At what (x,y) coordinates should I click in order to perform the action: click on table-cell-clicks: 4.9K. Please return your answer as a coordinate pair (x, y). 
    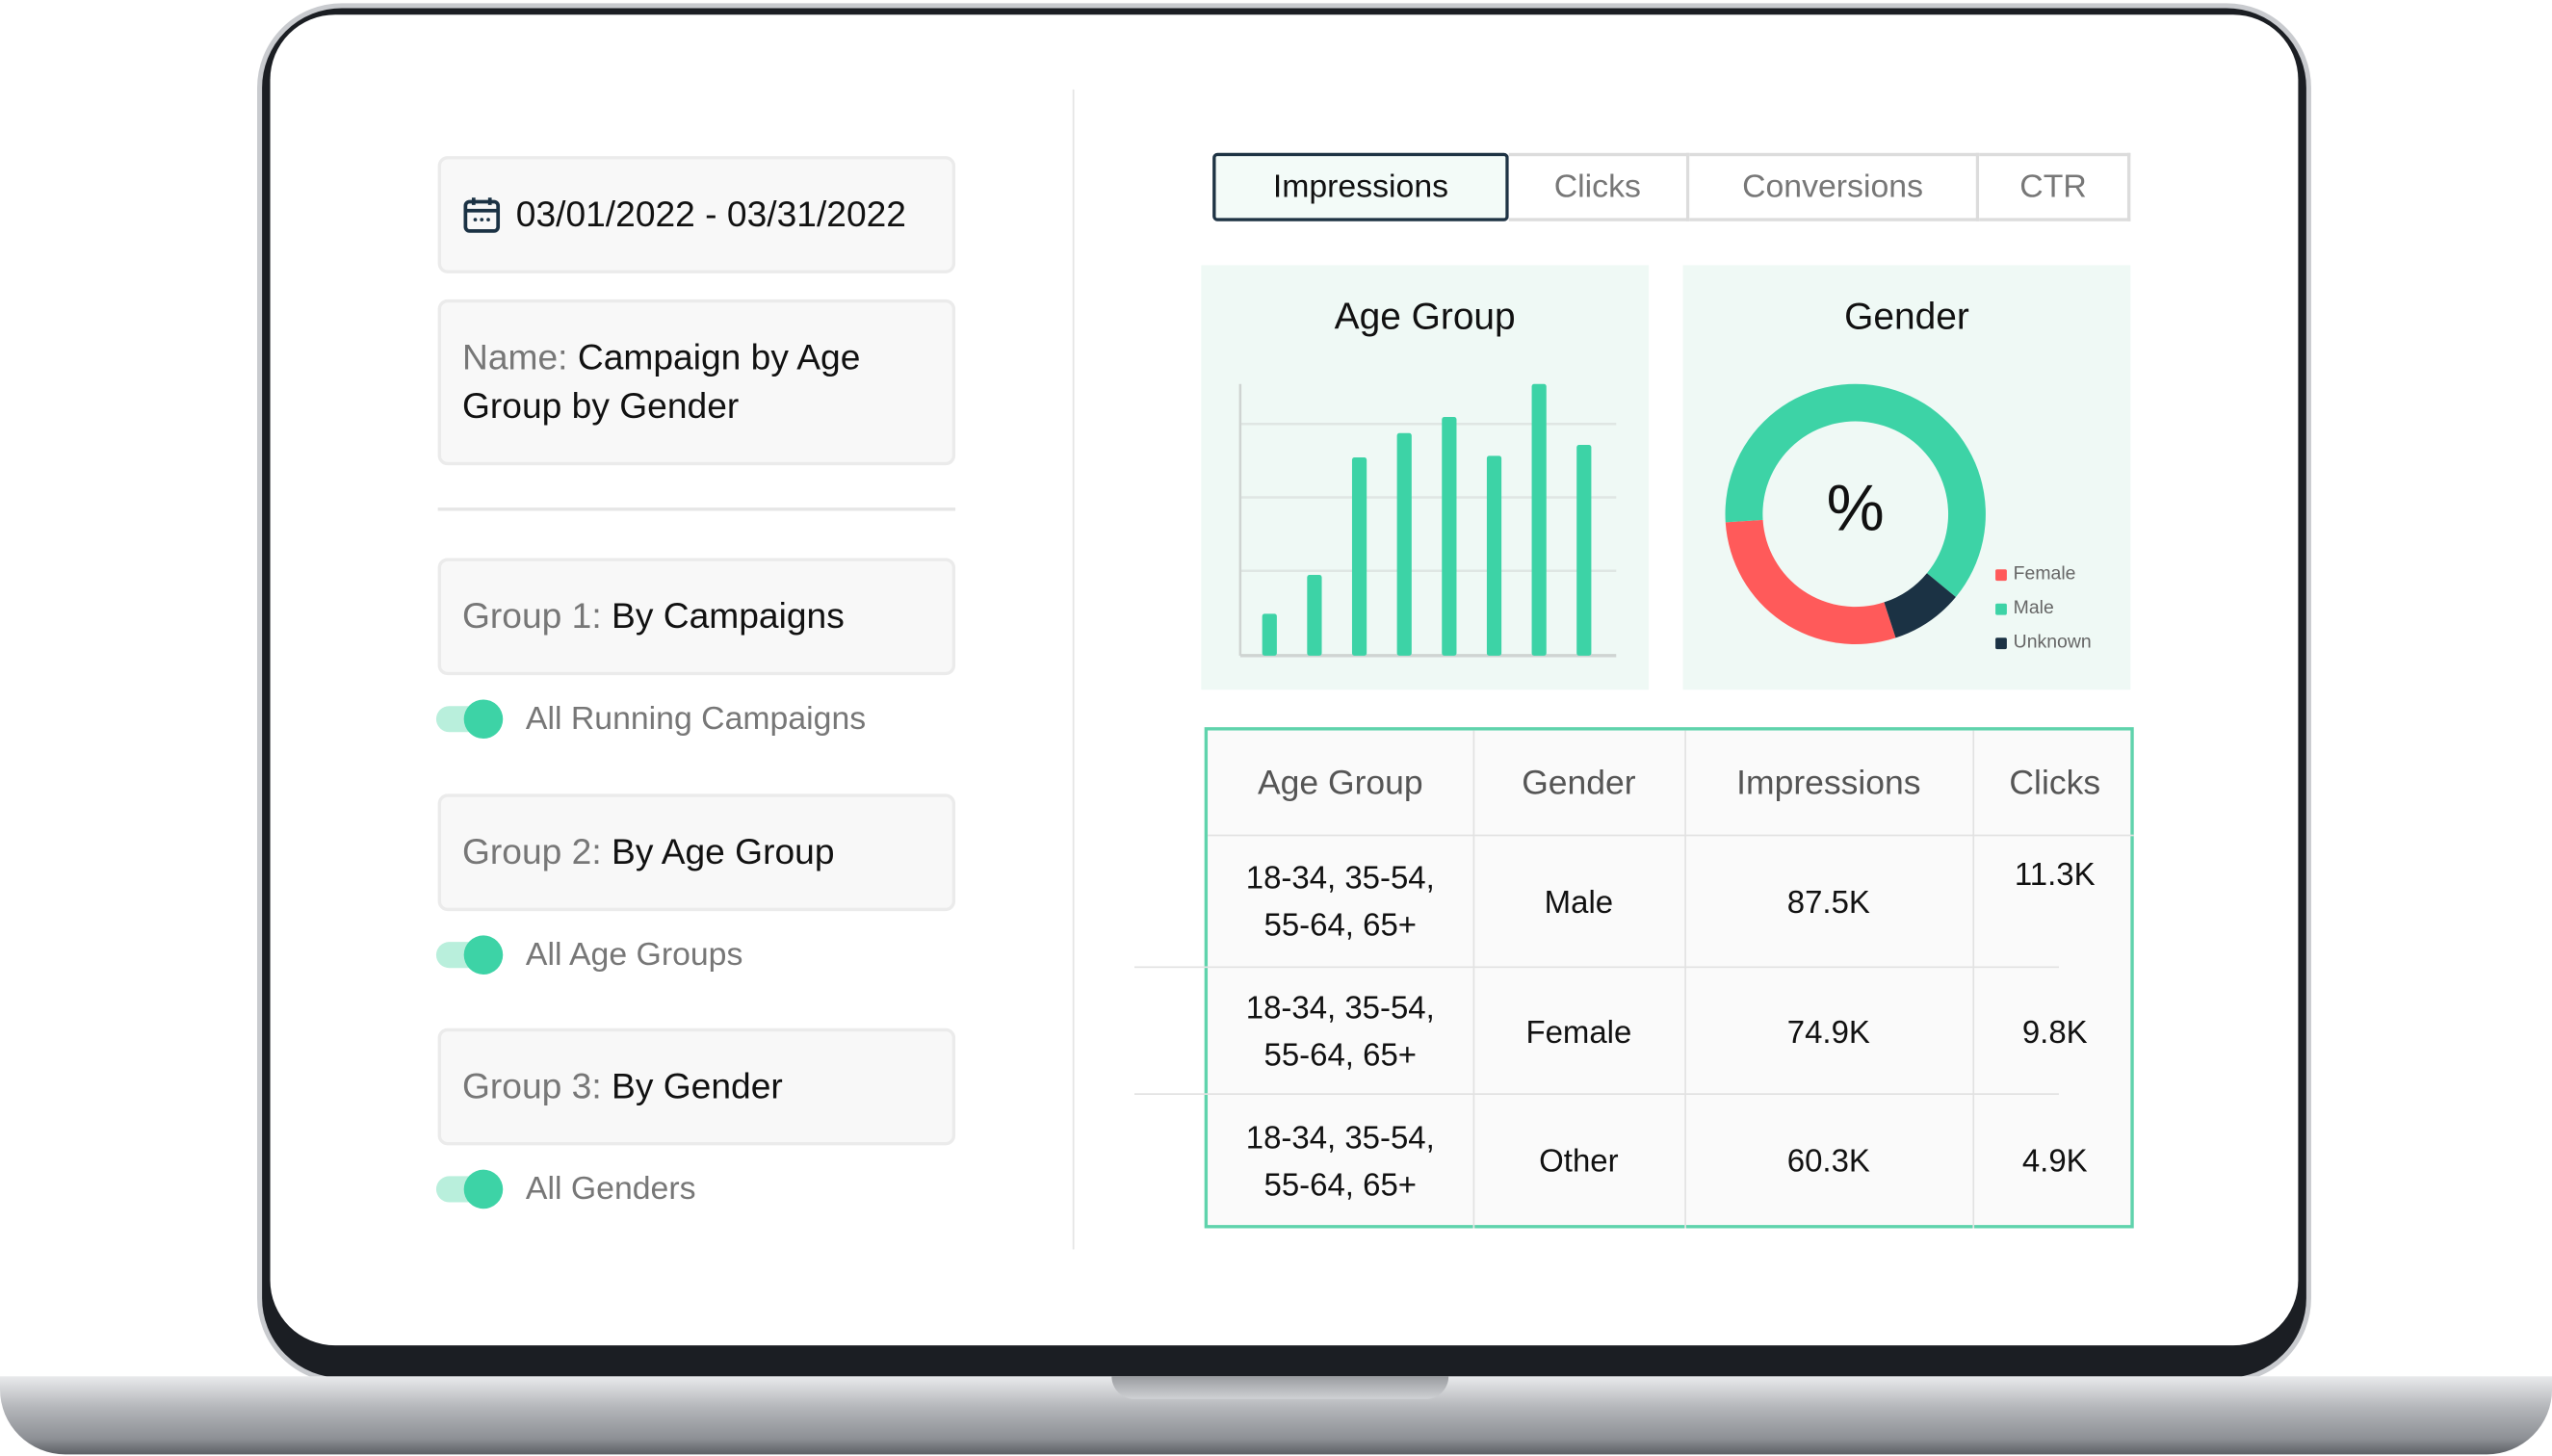
    Looking at the image, I should click on (2054, 1162).